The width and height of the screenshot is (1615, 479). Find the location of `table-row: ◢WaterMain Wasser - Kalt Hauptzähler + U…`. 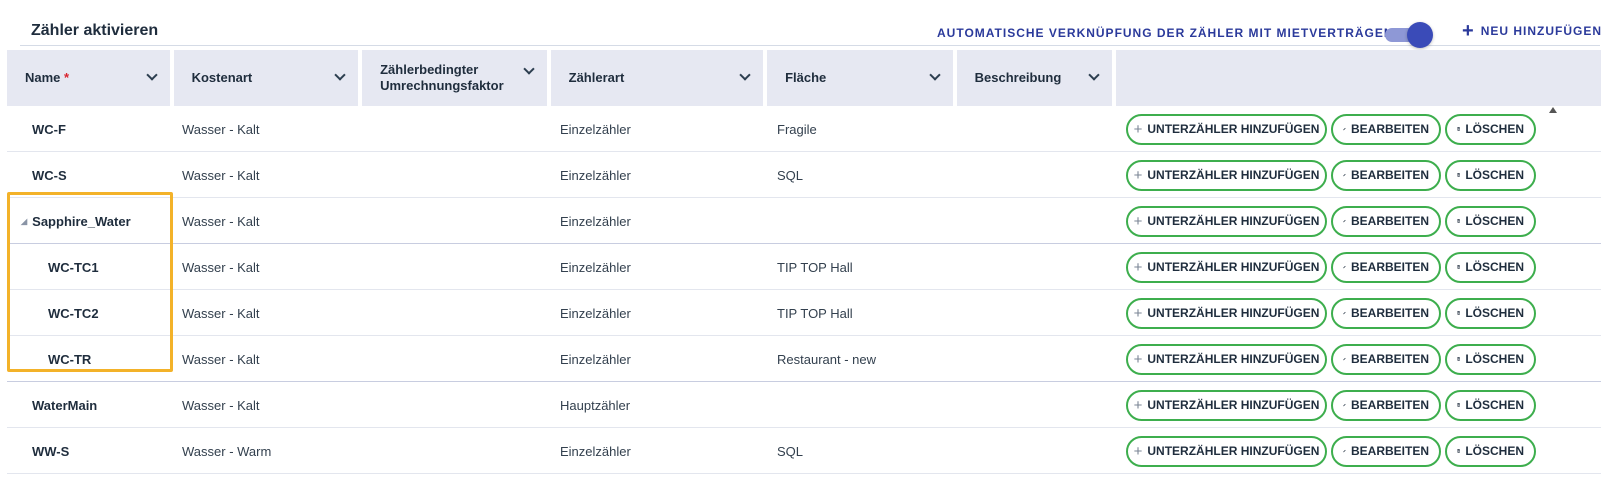

table-row: ◢WaterMain Wasser - Kalt Hauptzähler + U… is located at coordinates (804, 405).